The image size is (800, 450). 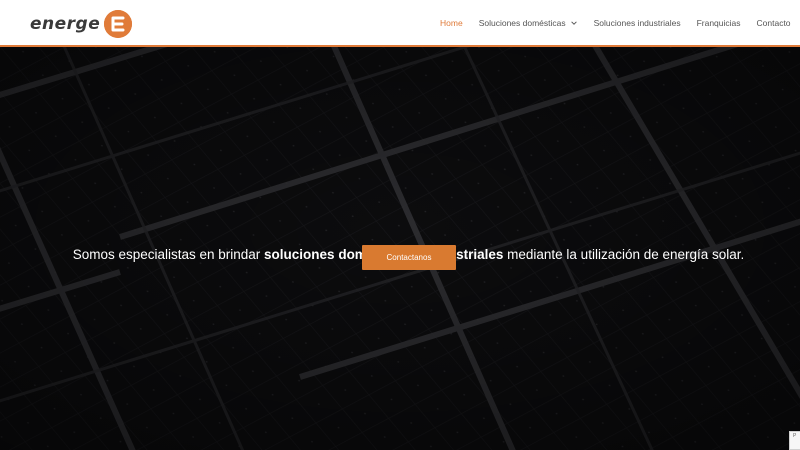 What do you see at coordinates (409, 257) in the screenshot?
I see `contactanos-button: Contactanos` at bounding box center [409, 257].